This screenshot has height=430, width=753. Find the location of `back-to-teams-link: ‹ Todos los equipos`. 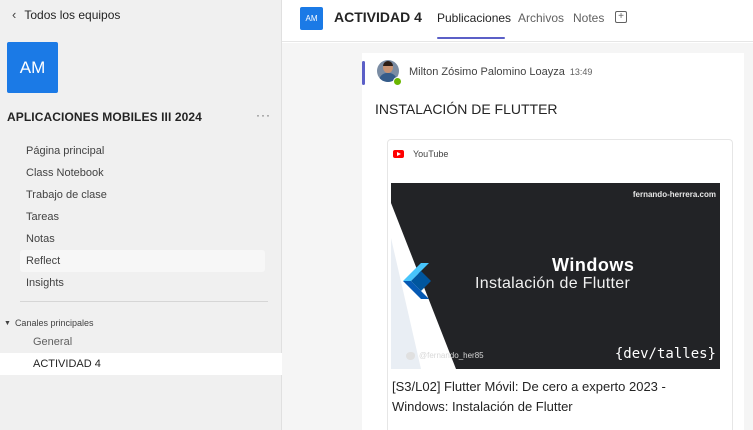

back-to-teams-link: ‹ Todos los equipos is located at coordinates (66, 14).